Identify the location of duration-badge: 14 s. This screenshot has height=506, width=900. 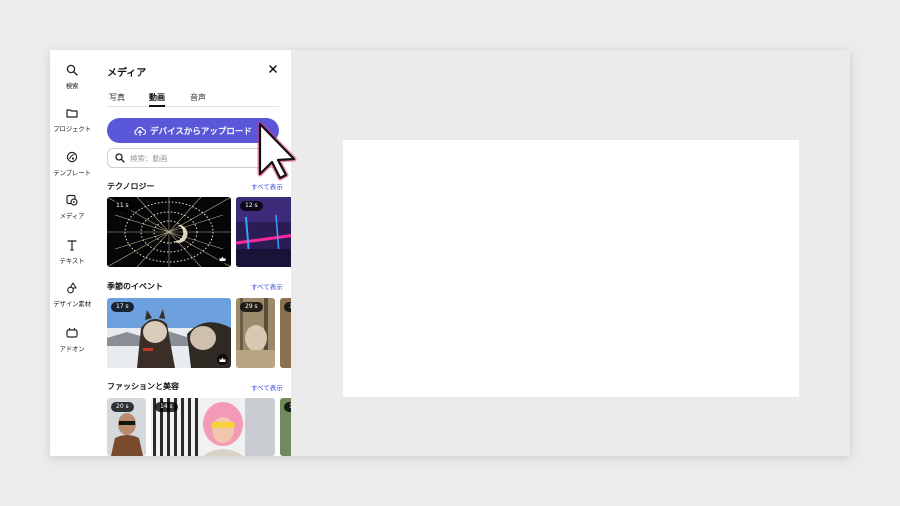
(166, 407).